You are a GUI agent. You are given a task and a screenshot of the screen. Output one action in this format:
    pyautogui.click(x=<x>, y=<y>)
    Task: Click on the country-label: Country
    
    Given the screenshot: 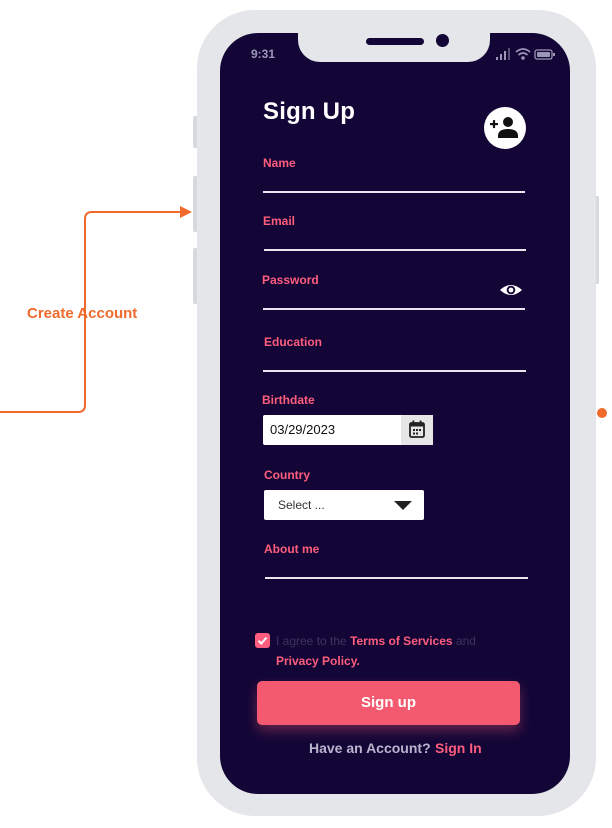 What is the action you would take?
    pyautogui.click(x=287, y=475)
    